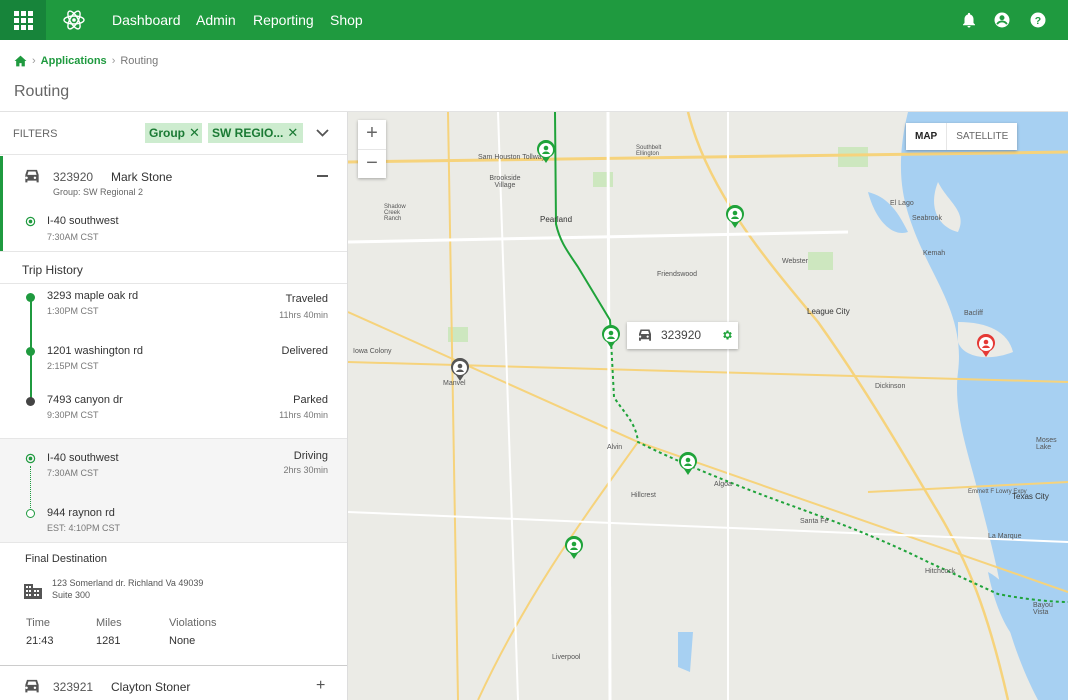 The image size is (1068, 700). What do you see at coordinates (33, 591) in the screenshot?
I see `building-icon` at bounding box center [33, 591].